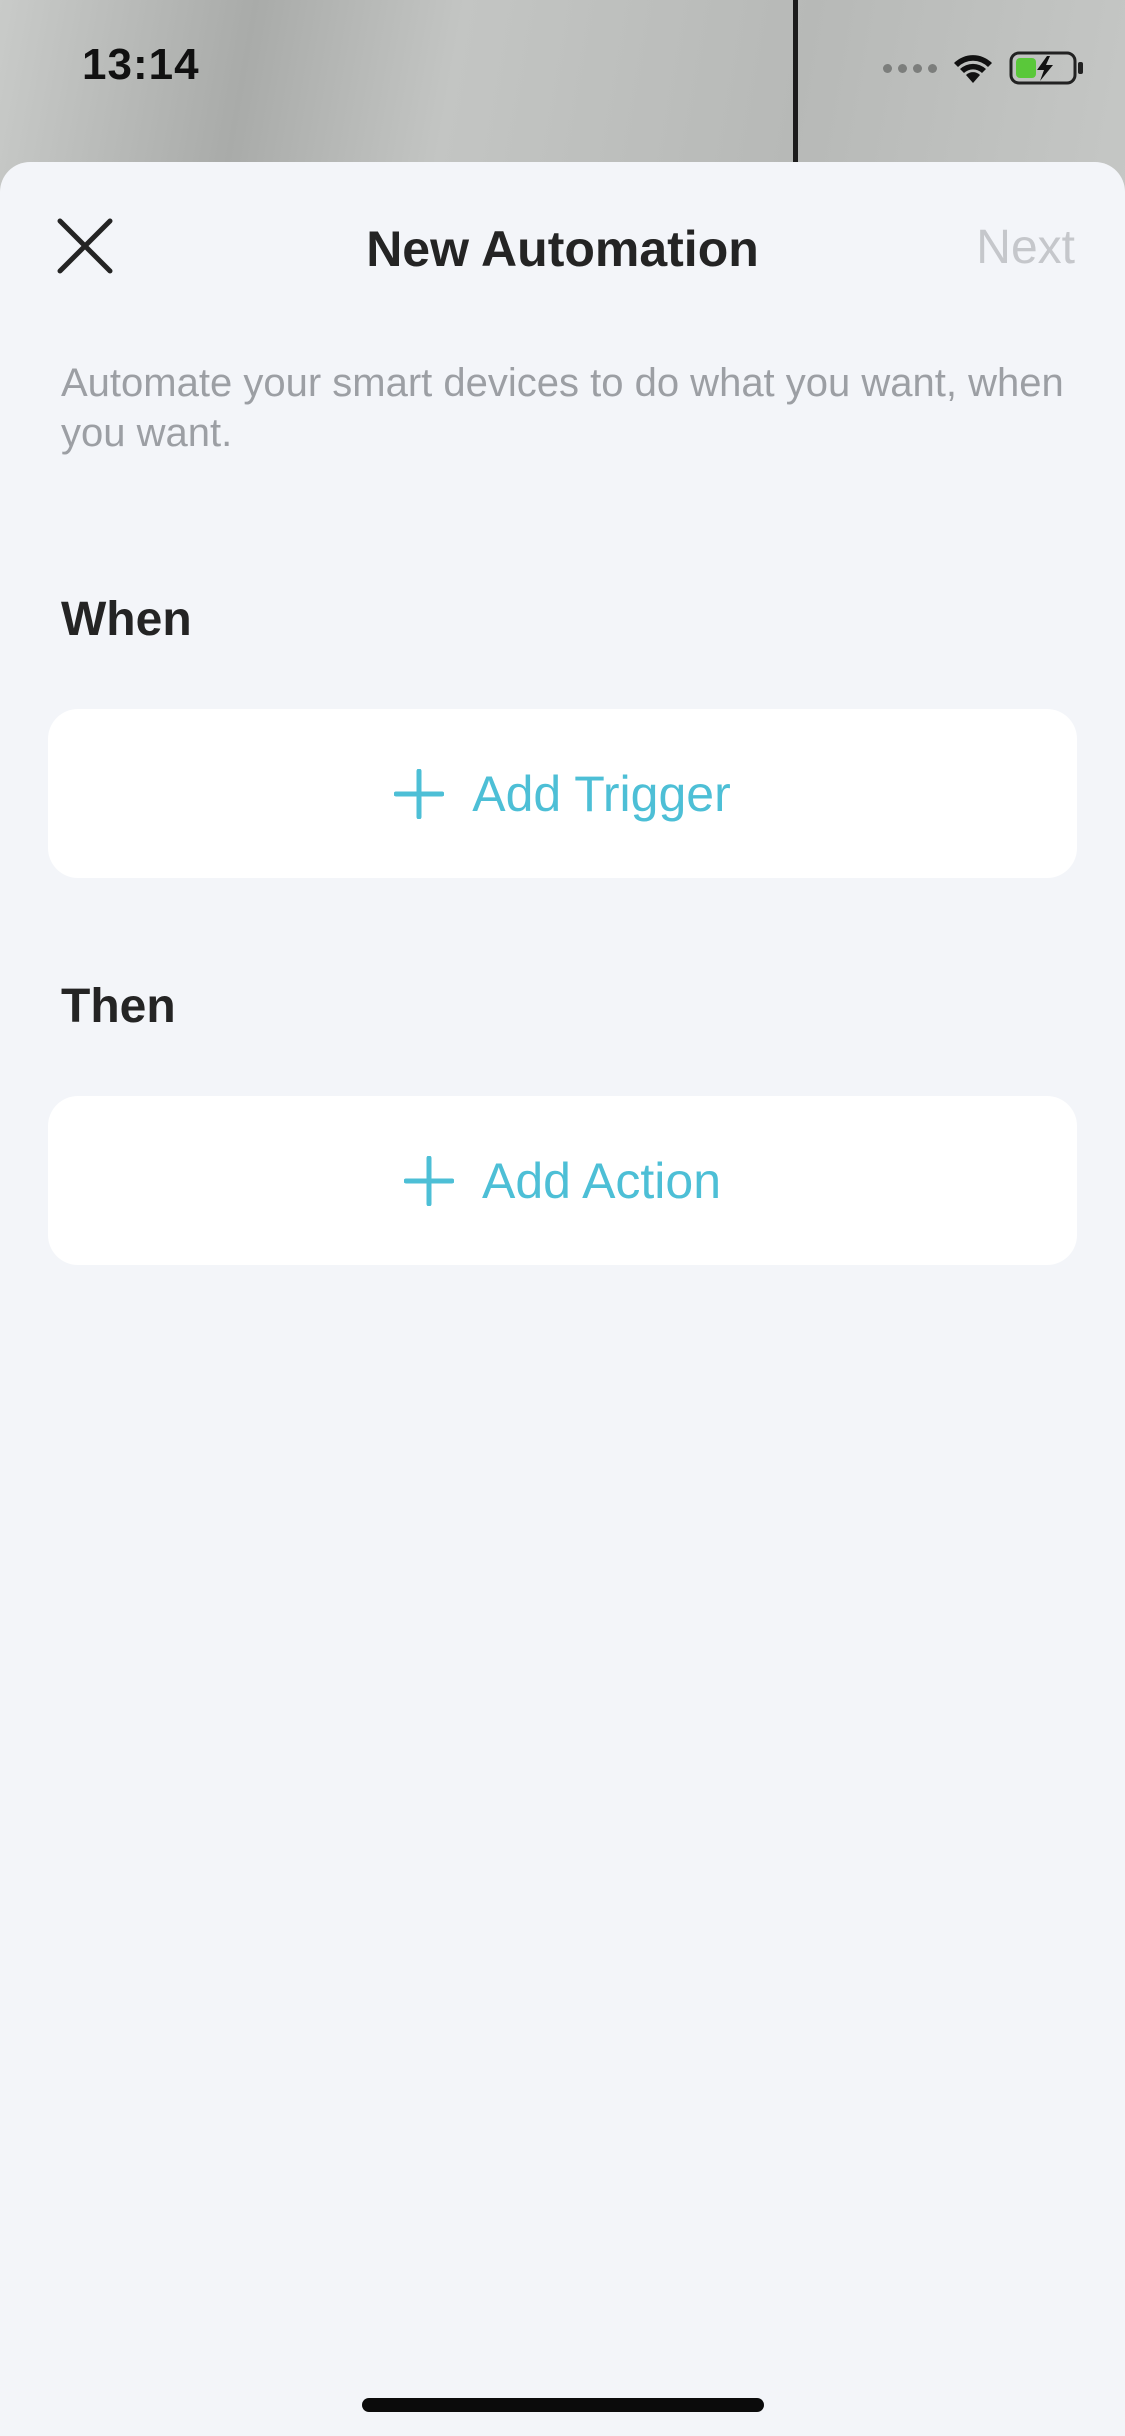 This screenshot has height=2436, width=1125. I want to click on next-button: Next, so click(1025, 247).